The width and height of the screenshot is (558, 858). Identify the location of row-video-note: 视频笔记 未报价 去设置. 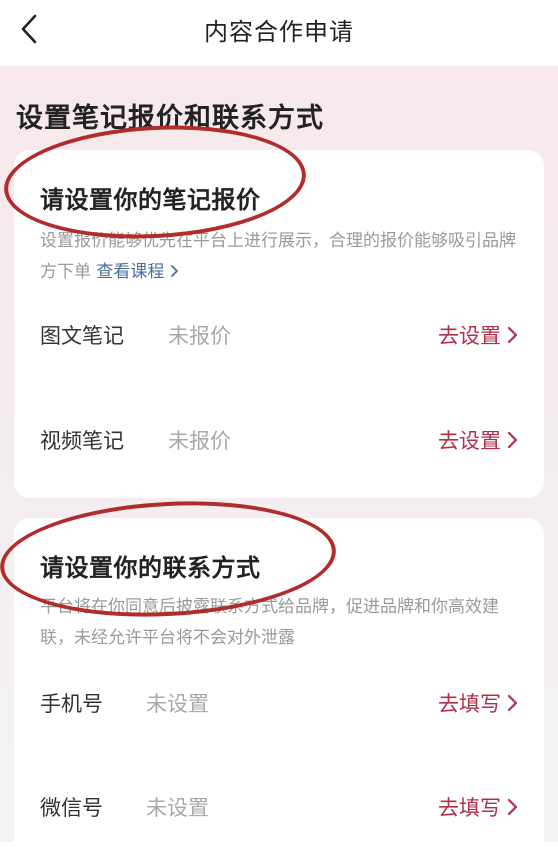
(279, 439).